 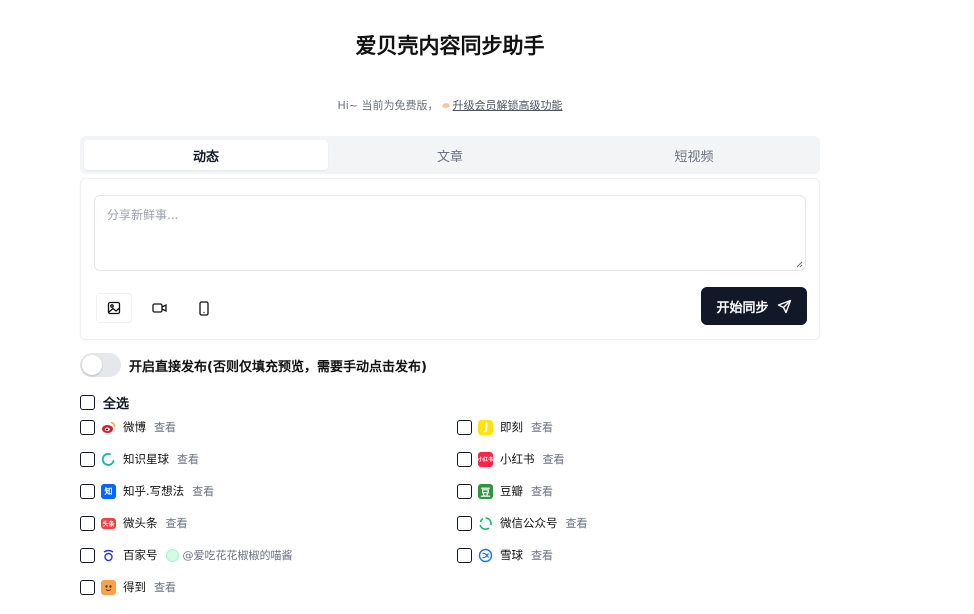 I want to click on add-image-button, so click(x=114, y=308).